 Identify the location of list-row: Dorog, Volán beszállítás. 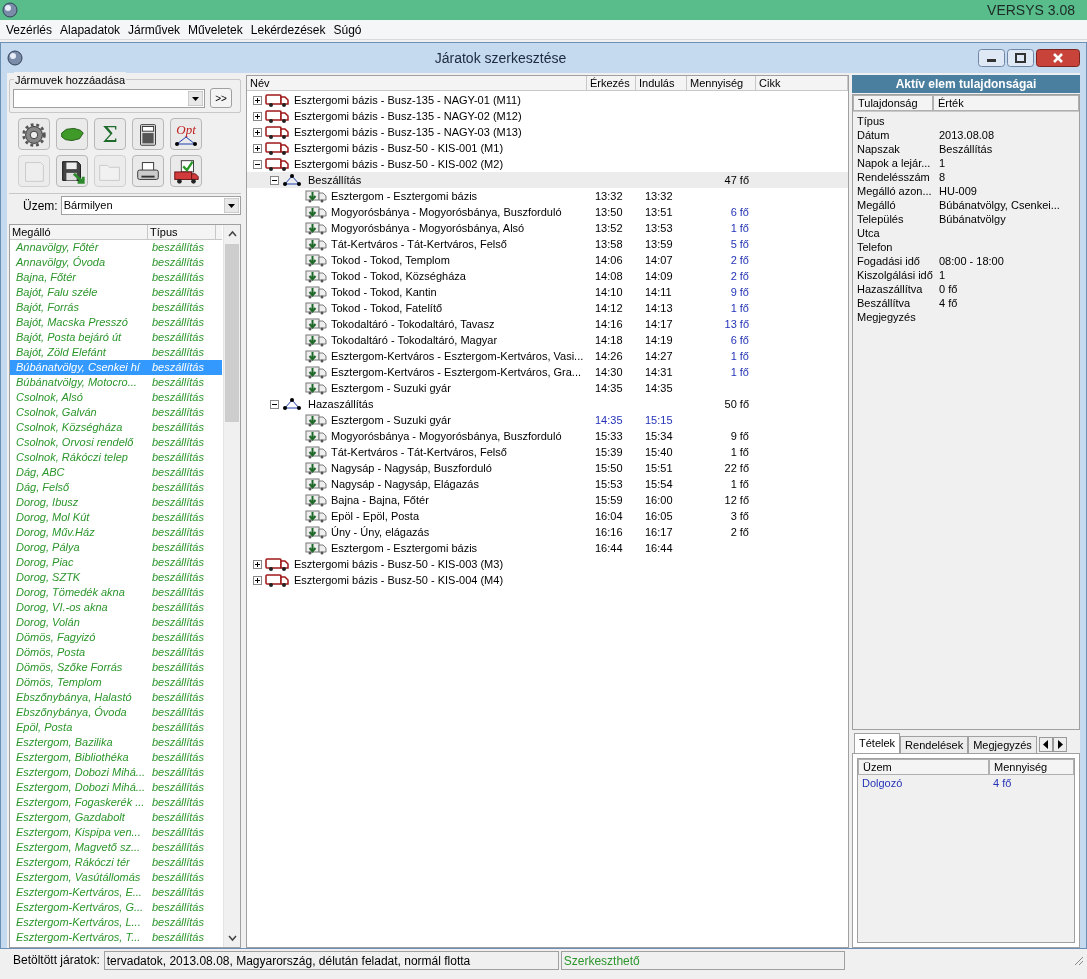
(116, 622).